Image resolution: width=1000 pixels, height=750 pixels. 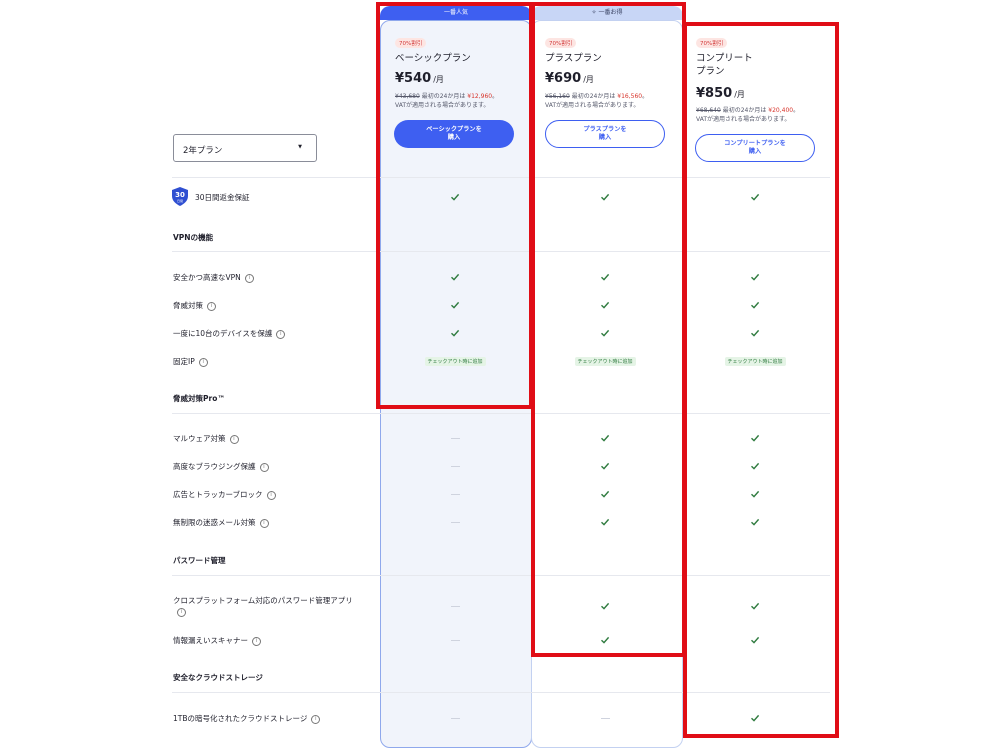 I want to click on highlight-box-plus, so click(x=608, y=329).